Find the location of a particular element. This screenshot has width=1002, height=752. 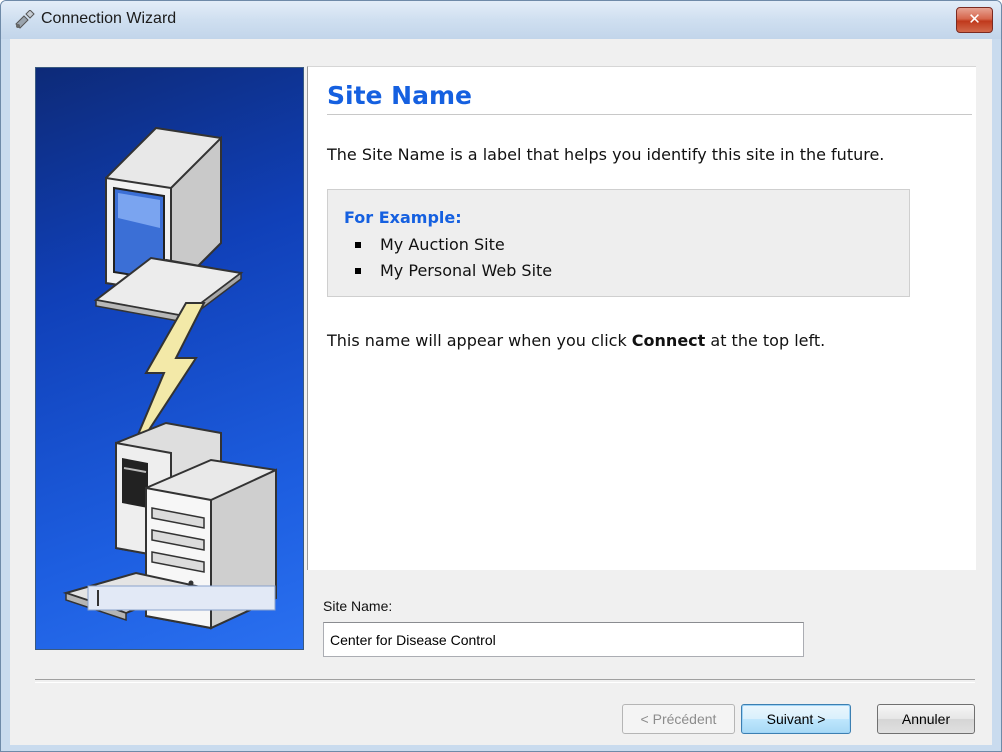

site-name-input is located at coordinates (563, 639).